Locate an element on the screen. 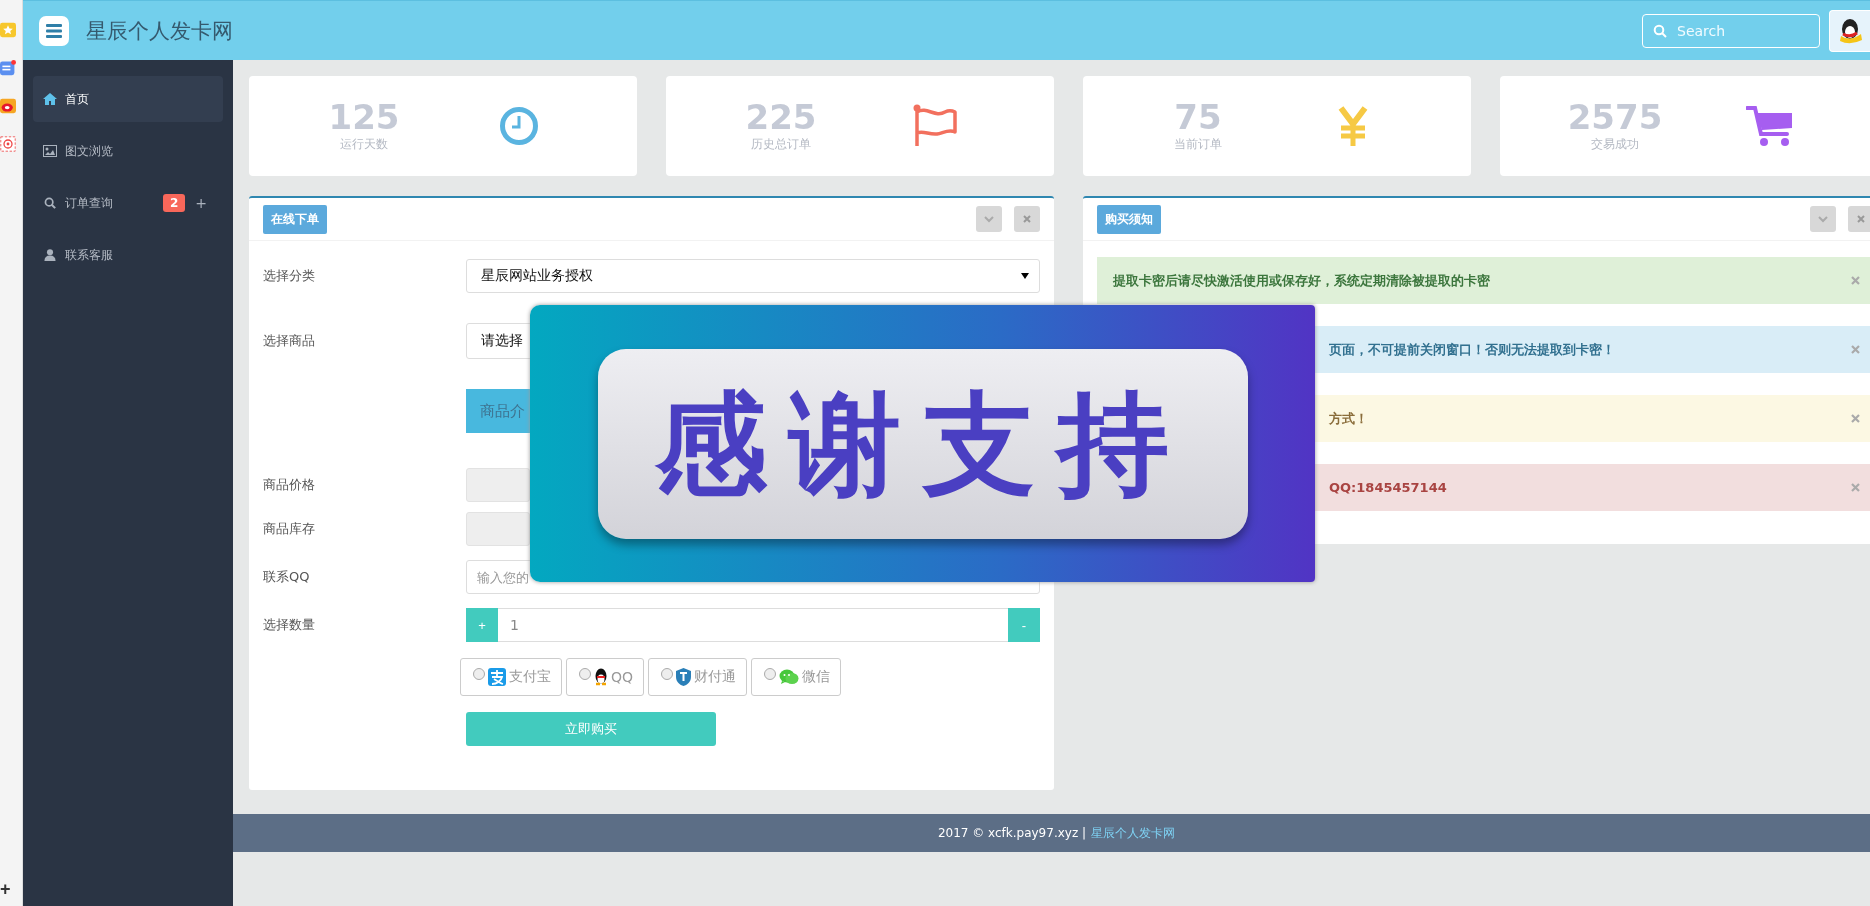 The height and width of the screenshot is (906, 1870). stat-value: 225 is located at coordinates (781, 116).